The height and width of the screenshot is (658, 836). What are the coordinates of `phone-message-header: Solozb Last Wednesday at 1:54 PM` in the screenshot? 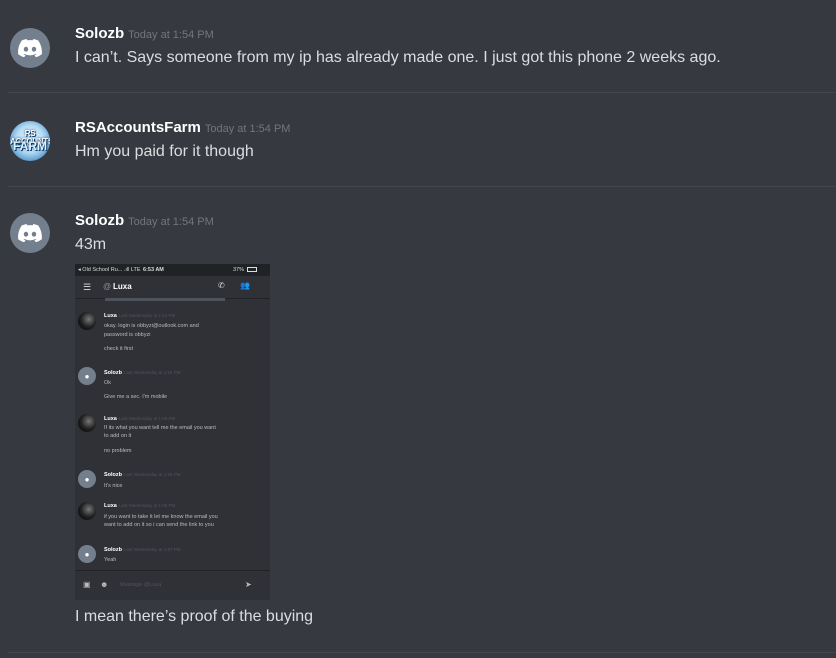 It's located at (142, 373).